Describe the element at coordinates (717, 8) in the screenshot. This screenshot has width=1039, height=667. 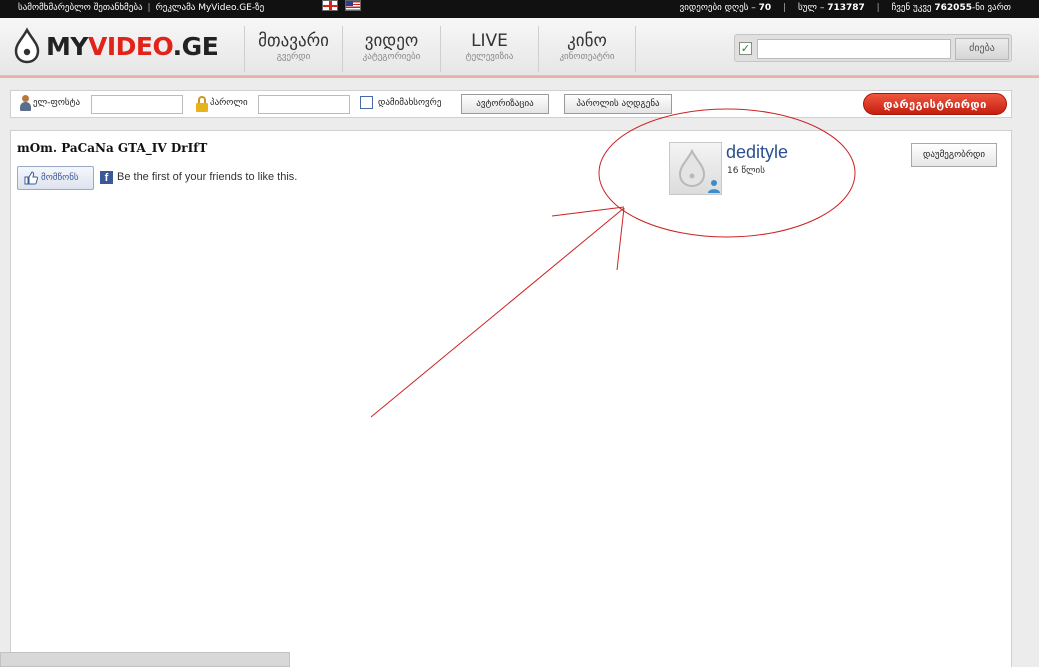
I see `videos-today-label: ვიდეოები დღეს –` at that location.